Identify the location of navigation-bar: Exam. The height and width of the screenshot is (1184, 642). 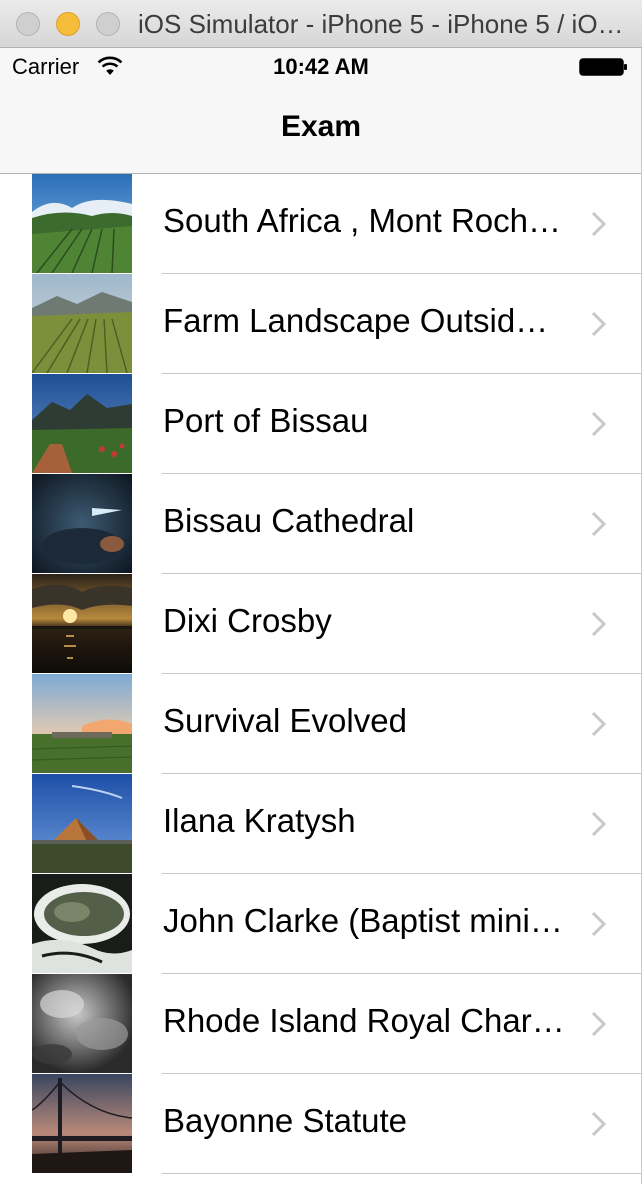
(321, 131).